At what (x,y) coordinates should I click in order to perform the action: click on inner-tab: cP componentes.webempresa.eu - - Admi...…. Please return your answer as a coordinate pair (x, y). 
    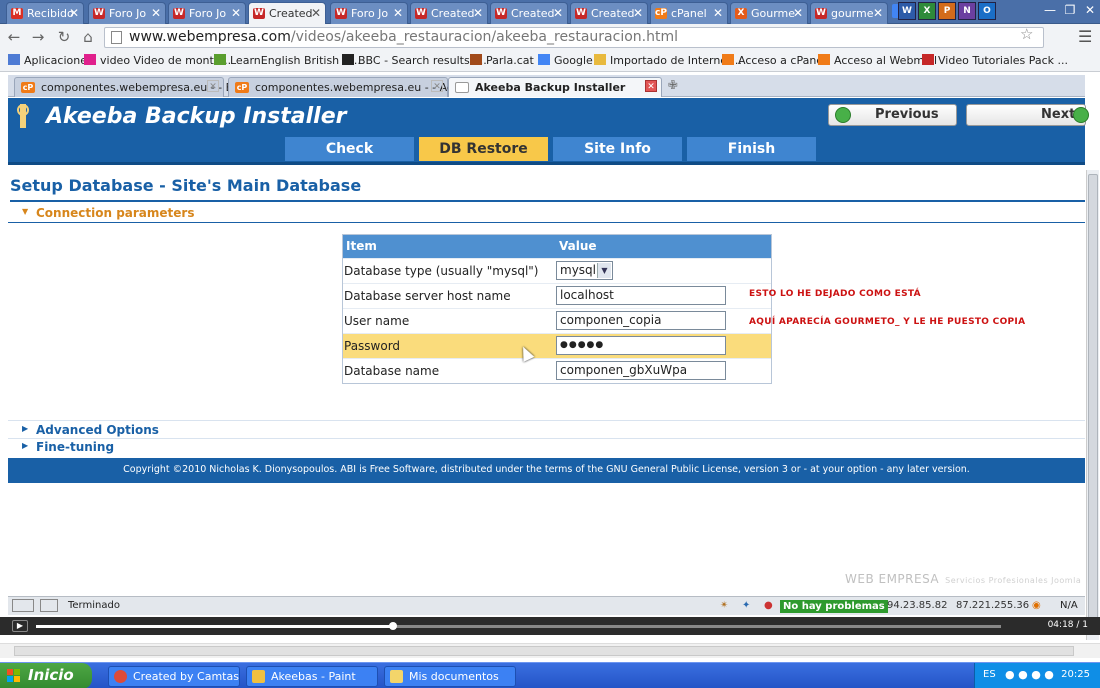
    Looking at the image, I should click on (353, 87).